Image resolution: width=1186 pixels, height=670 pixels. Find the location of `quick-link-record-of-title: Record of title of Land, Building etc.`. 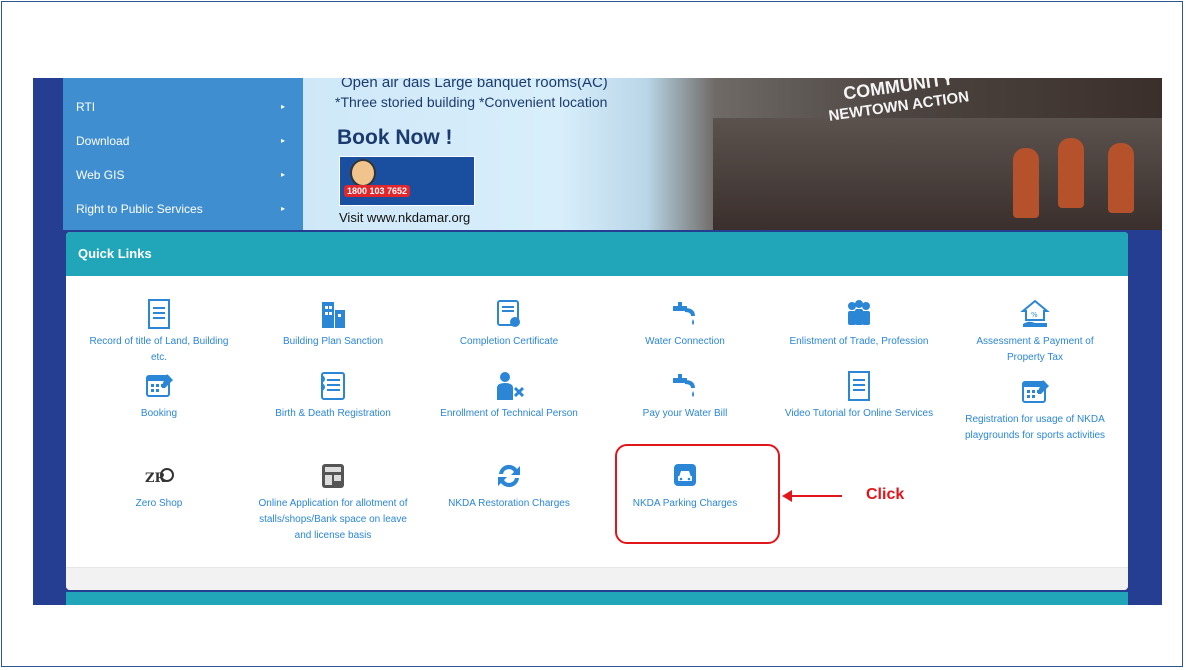

quick-link-record-of-title: Record of title of Land, Building etc. is located at coordinates (159, 332).